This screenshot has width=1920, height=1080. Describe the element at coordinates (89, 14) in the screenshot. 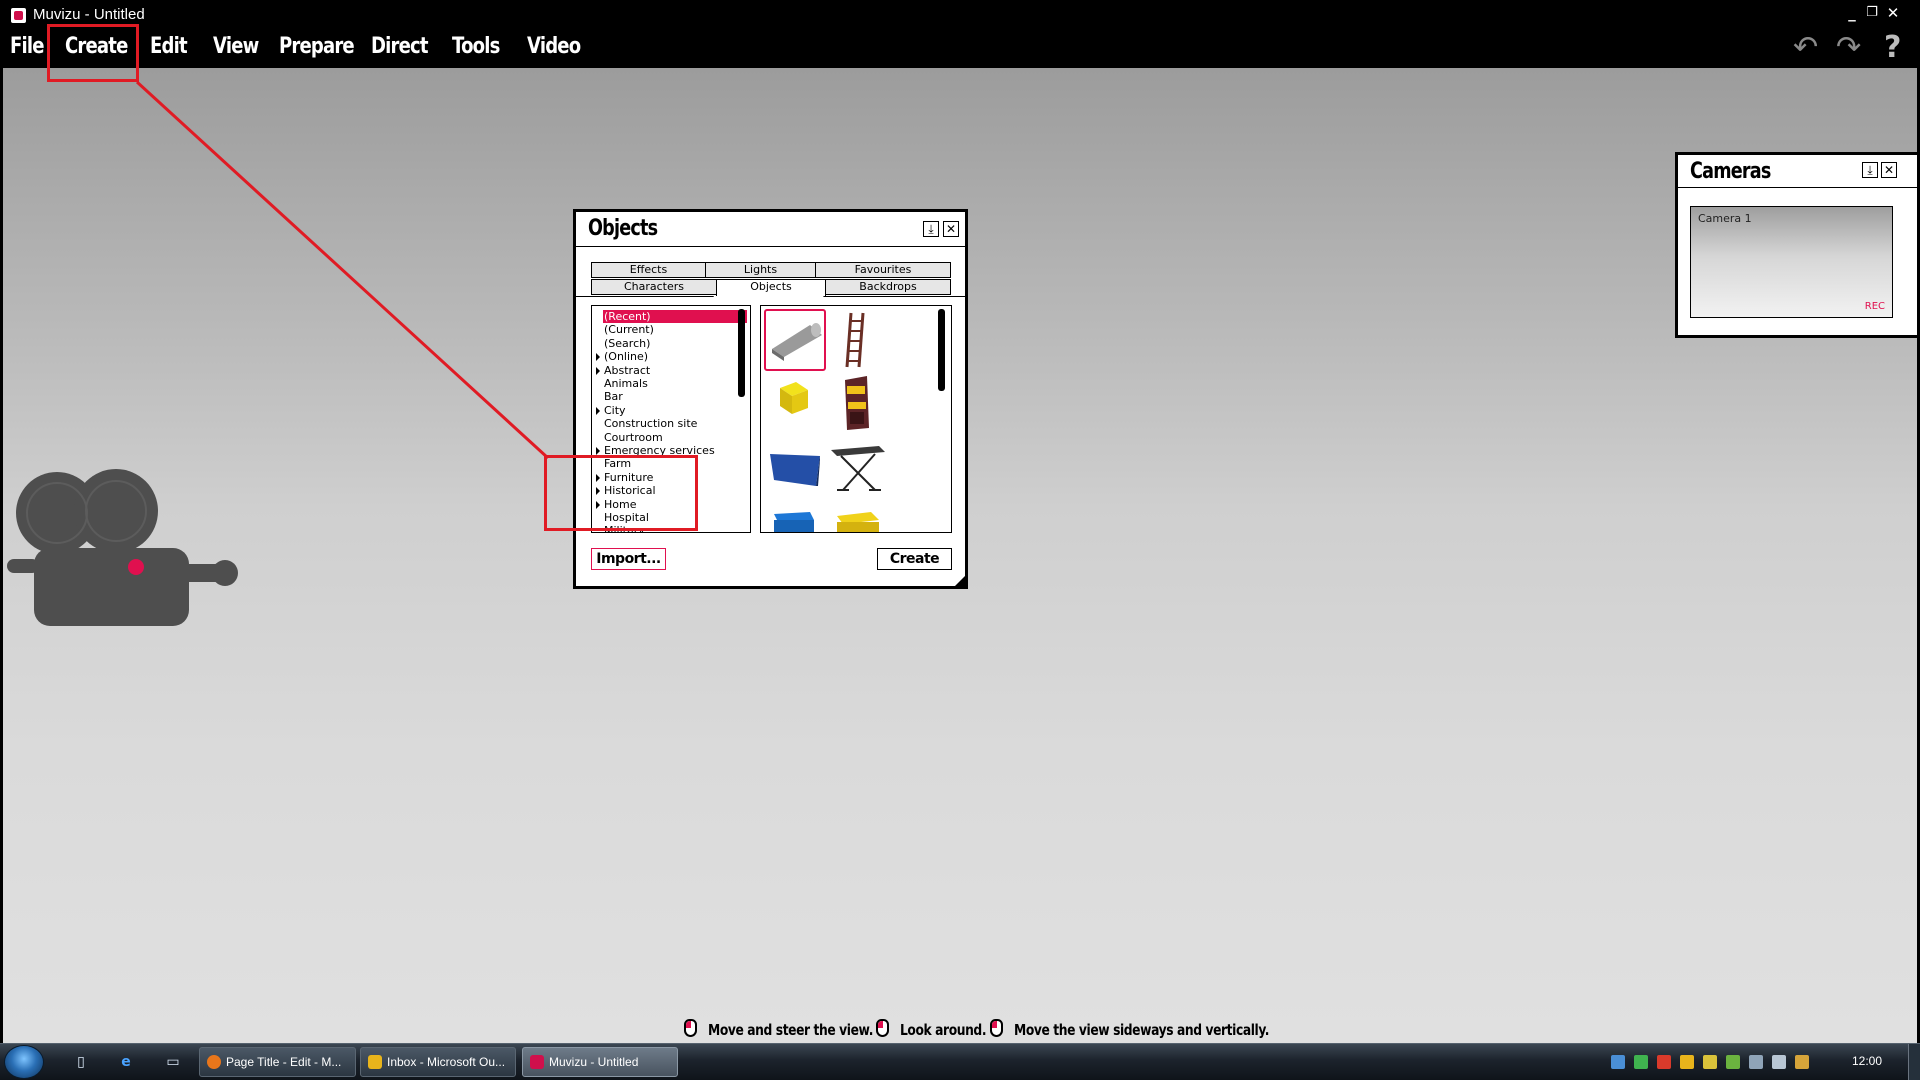

I see `window-title: Muvizu - Untitled` at that location.